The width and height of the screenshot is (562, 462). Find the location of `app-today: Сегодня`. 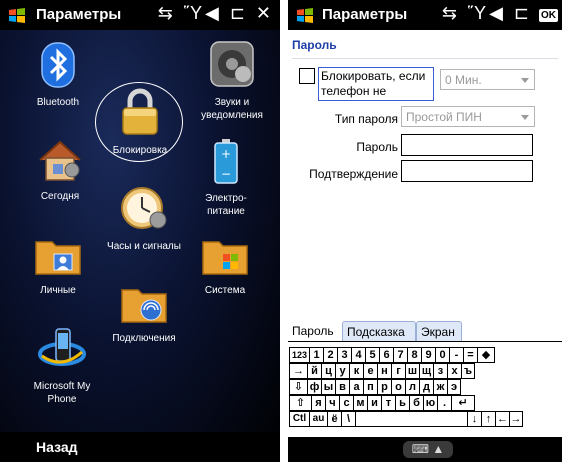

app-today: Сегодня is located at coordinates (60, 170).